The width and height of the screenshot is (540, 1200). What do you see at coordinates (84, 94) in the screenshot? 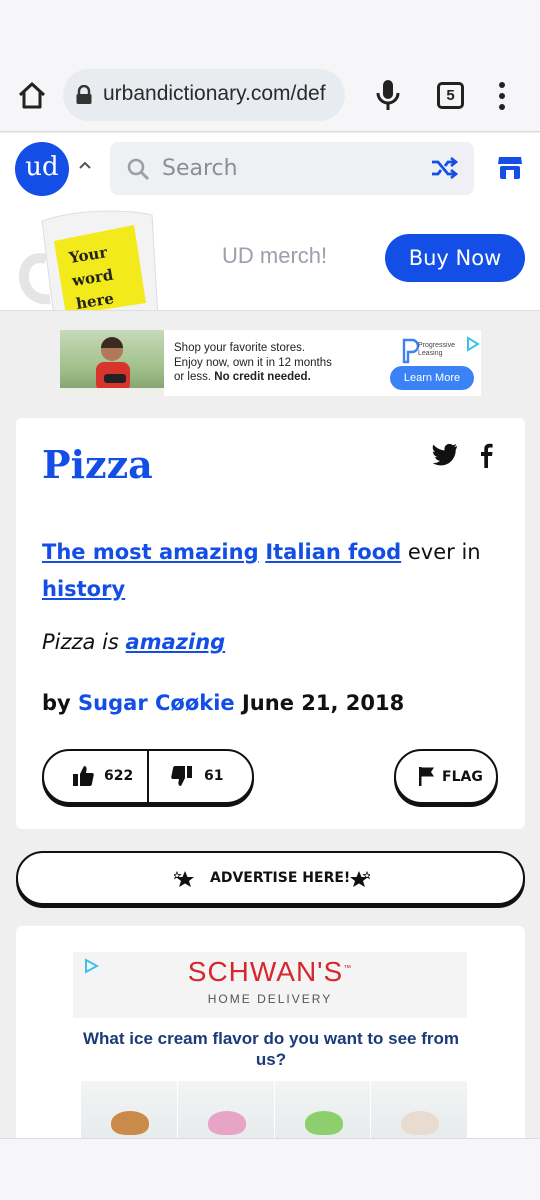
I see `lock-icon` at bounding box center [84, 94].